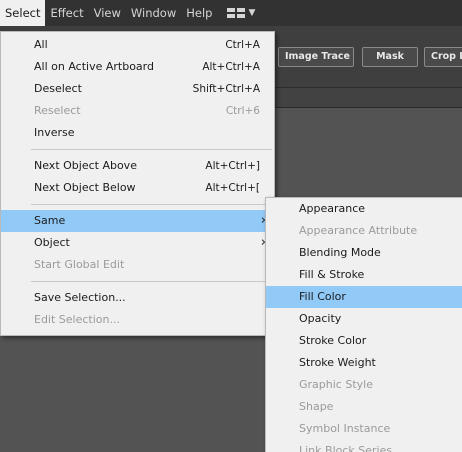 This screenshot has width=462, height=452. What do you see at coordinates (85, 187) in the screenshot?
I see `menu-item-label: Next Object Below` at bounding box center [85, 187].